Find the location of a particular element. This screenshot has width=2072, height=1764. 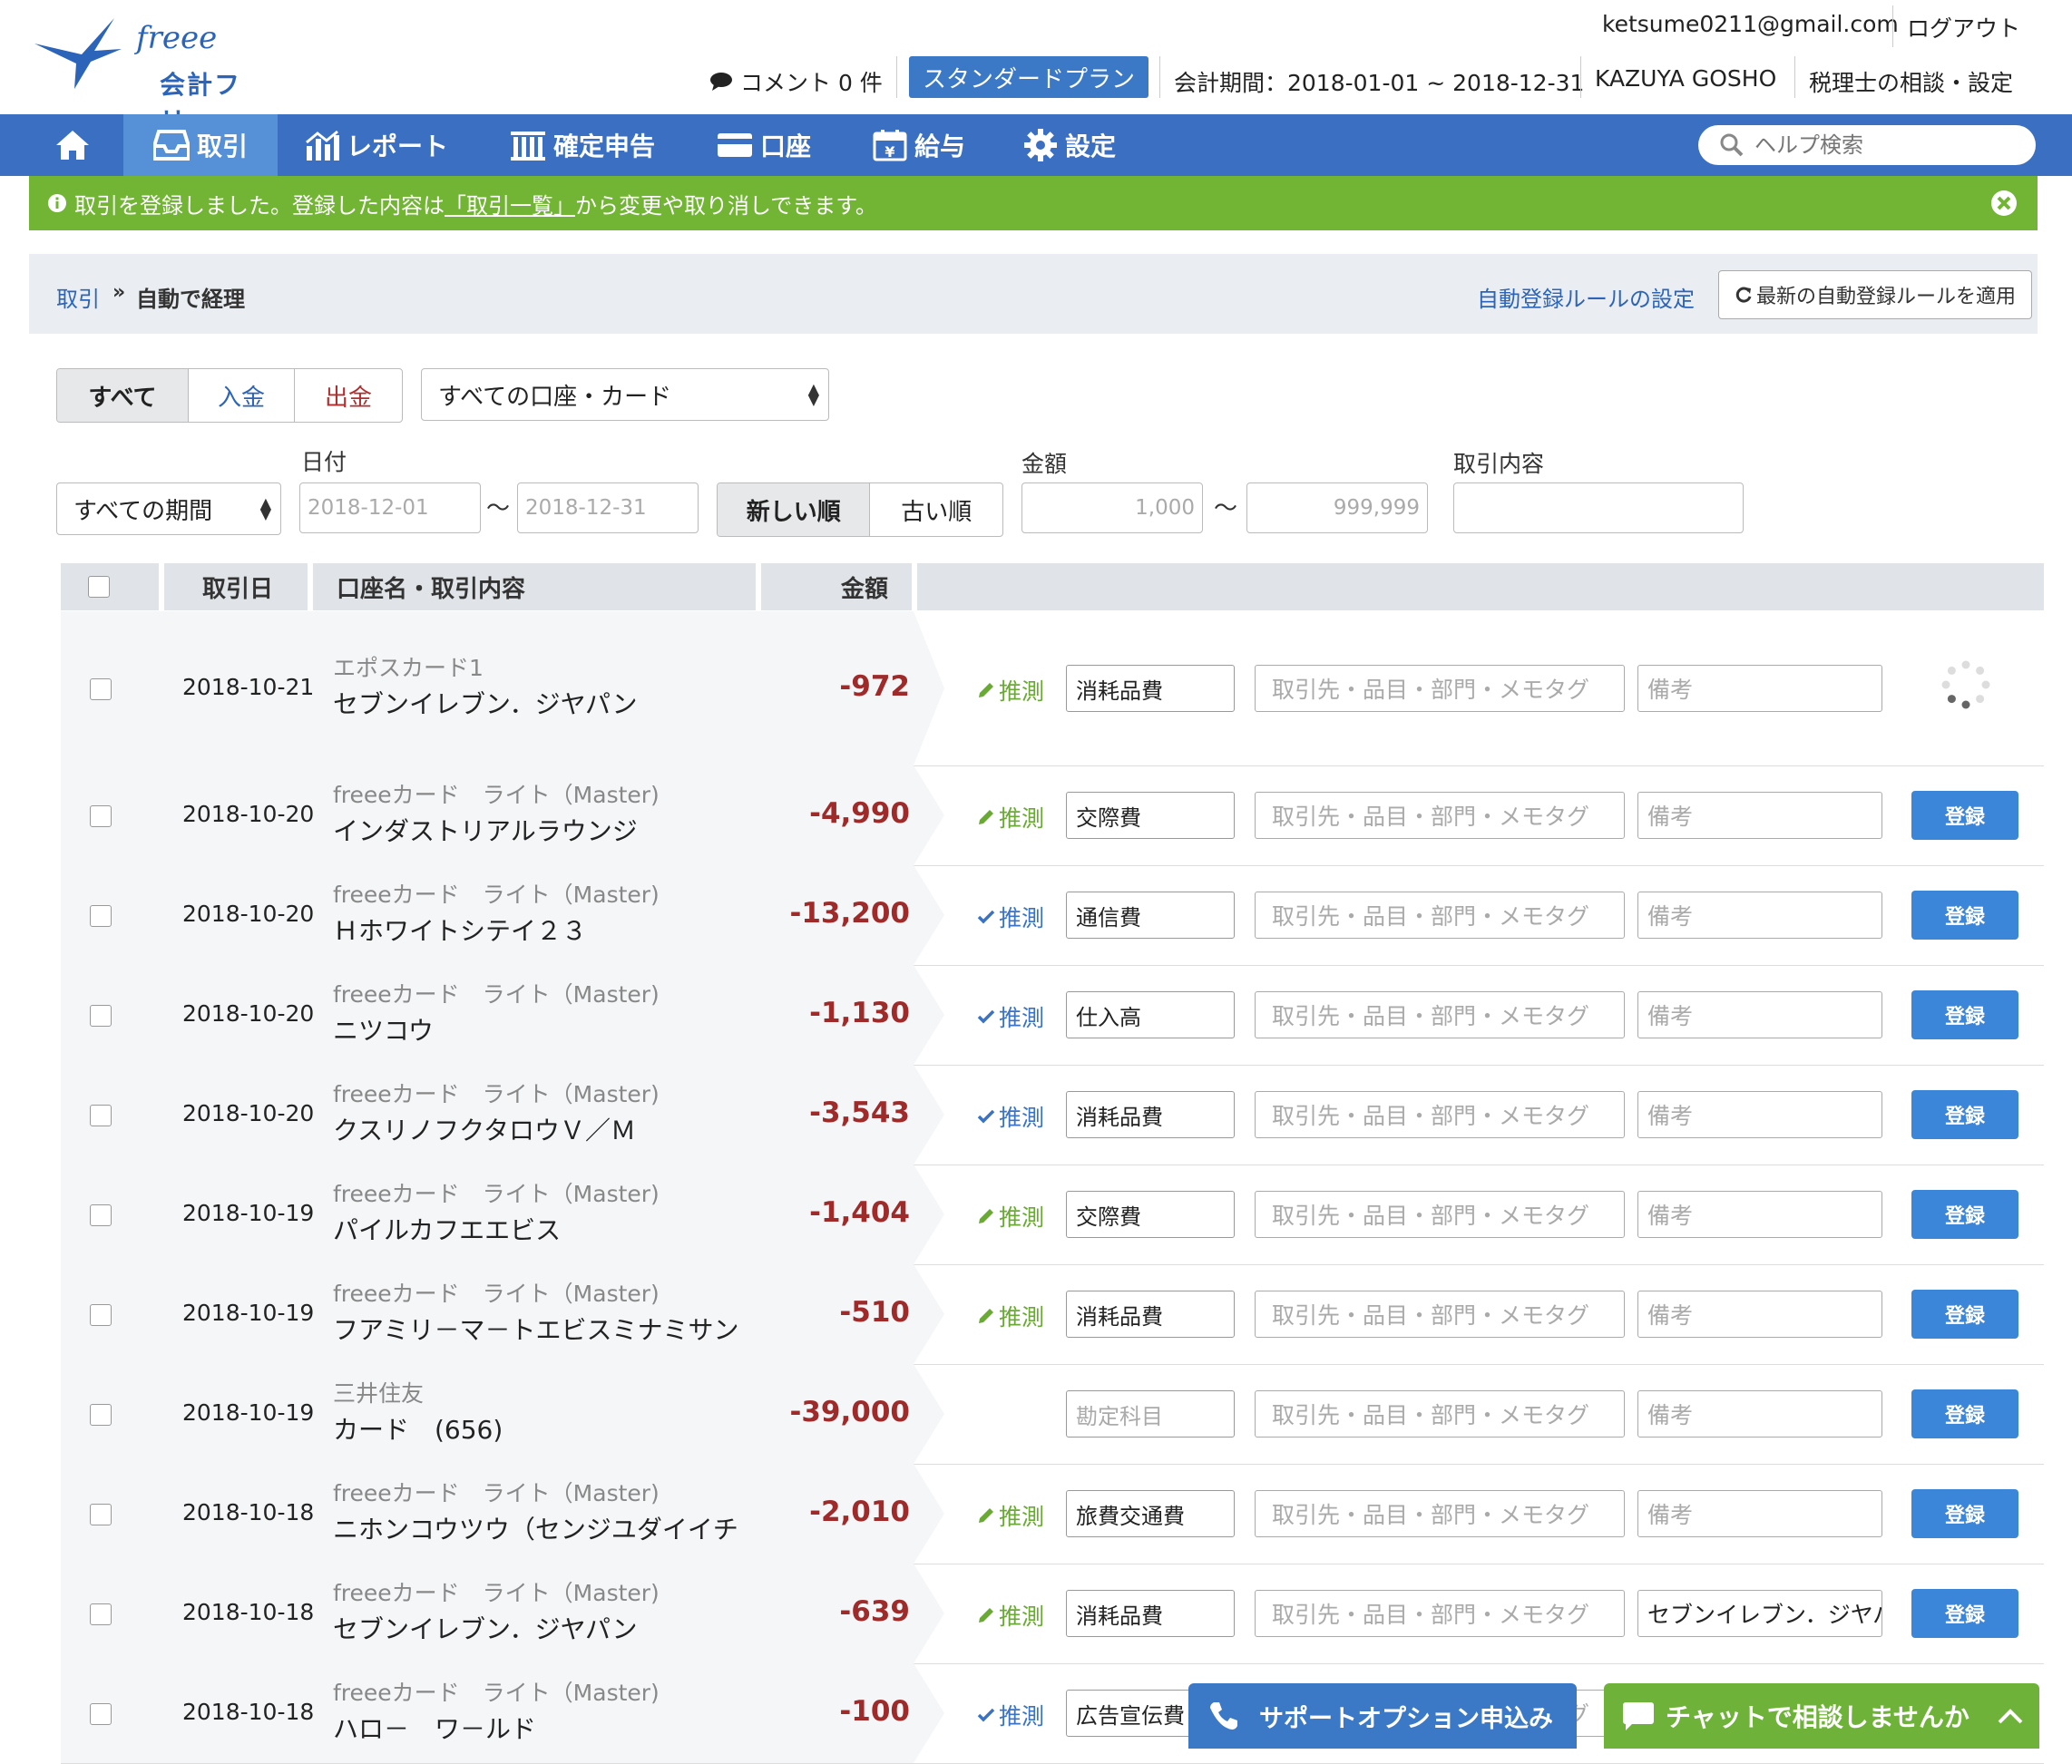

date-to-input: 2018-12-31 is located at coordinates (608, 507).